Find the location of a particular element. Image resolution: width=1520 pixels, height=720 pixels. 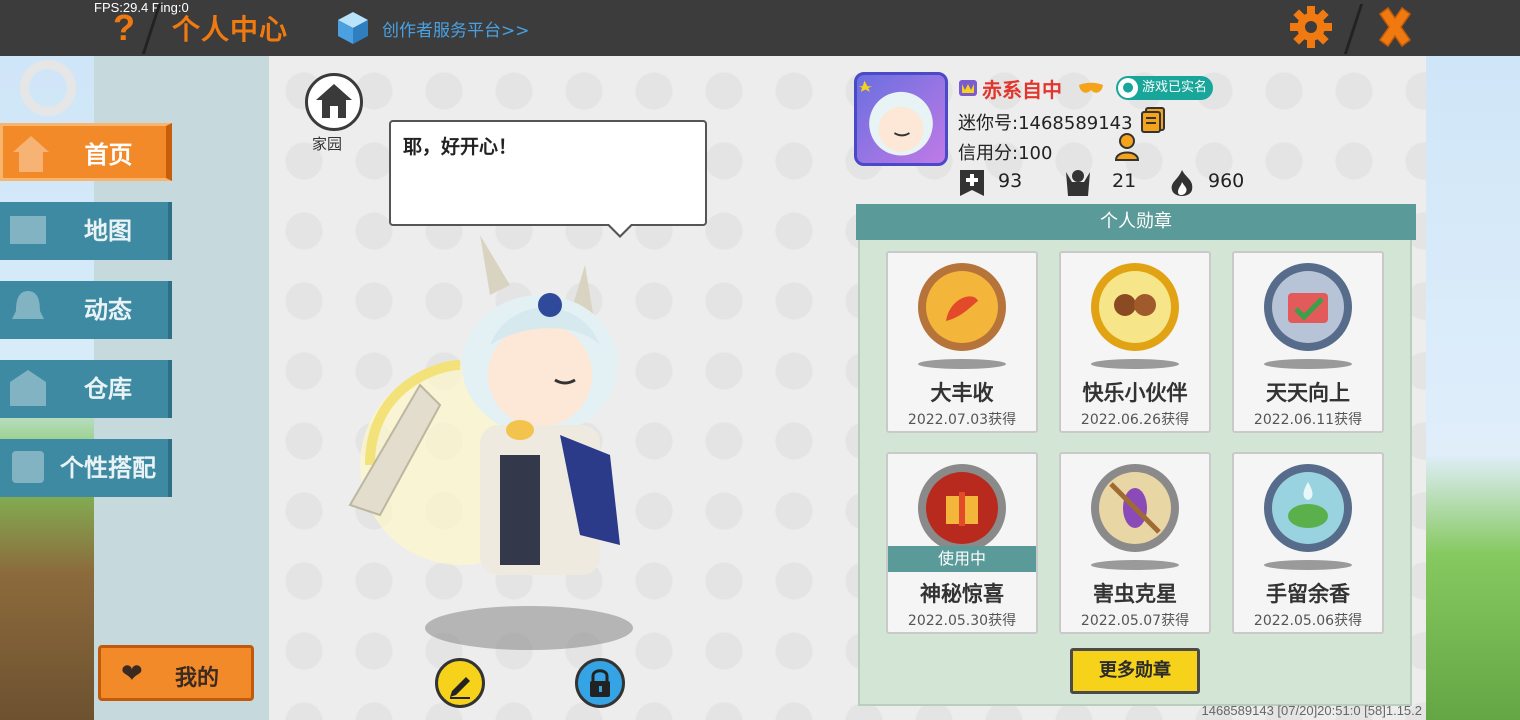

mask-icon is located at coordinates (1091, 87).